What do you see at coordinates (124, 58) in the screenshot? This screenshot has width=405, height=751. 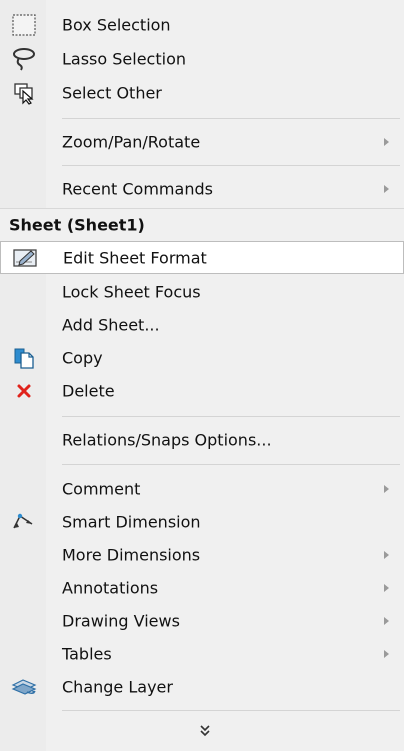 I see `menu-item-label: Lasso Selection` at bounding box center [124, 58].